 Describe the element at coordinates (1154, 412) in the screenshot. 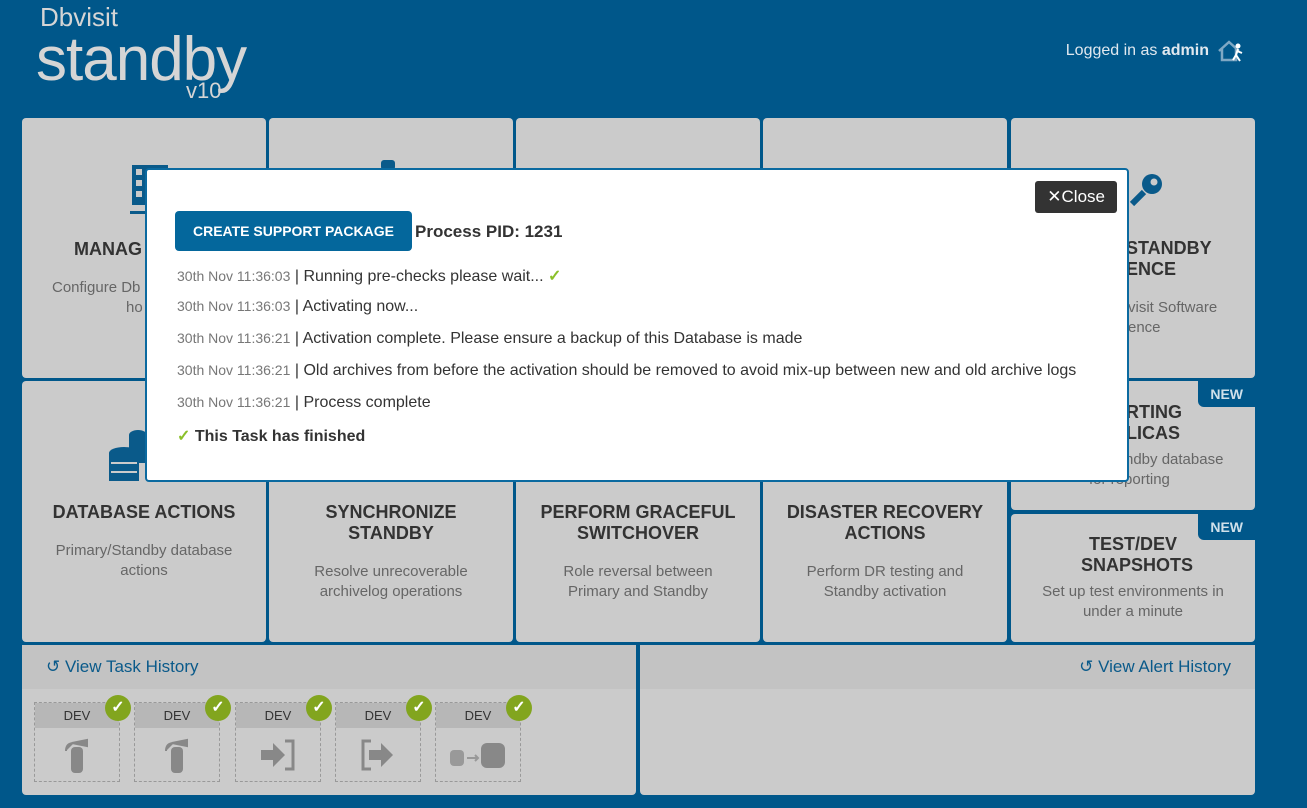

I see `card-title: RTING` at that location.